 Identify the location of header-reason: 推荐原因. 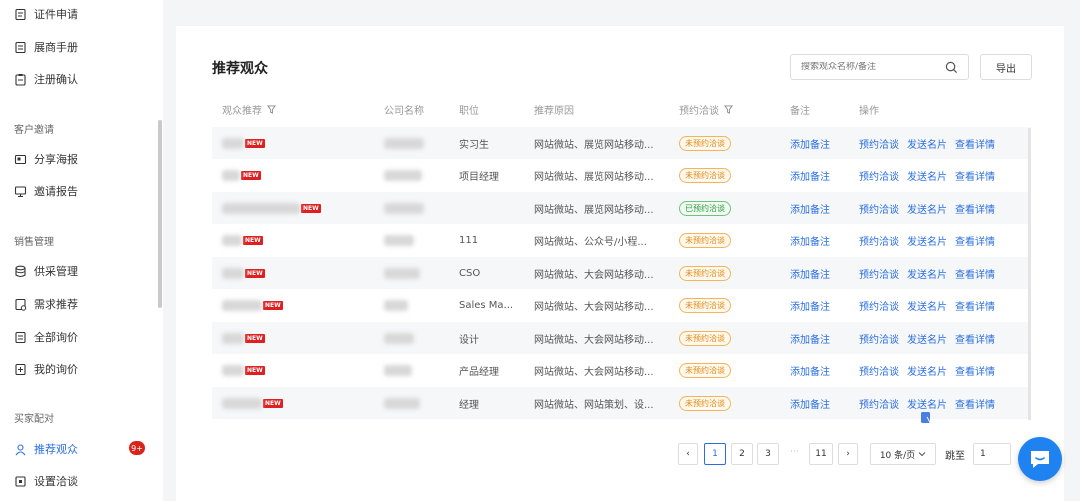
(554, 111).